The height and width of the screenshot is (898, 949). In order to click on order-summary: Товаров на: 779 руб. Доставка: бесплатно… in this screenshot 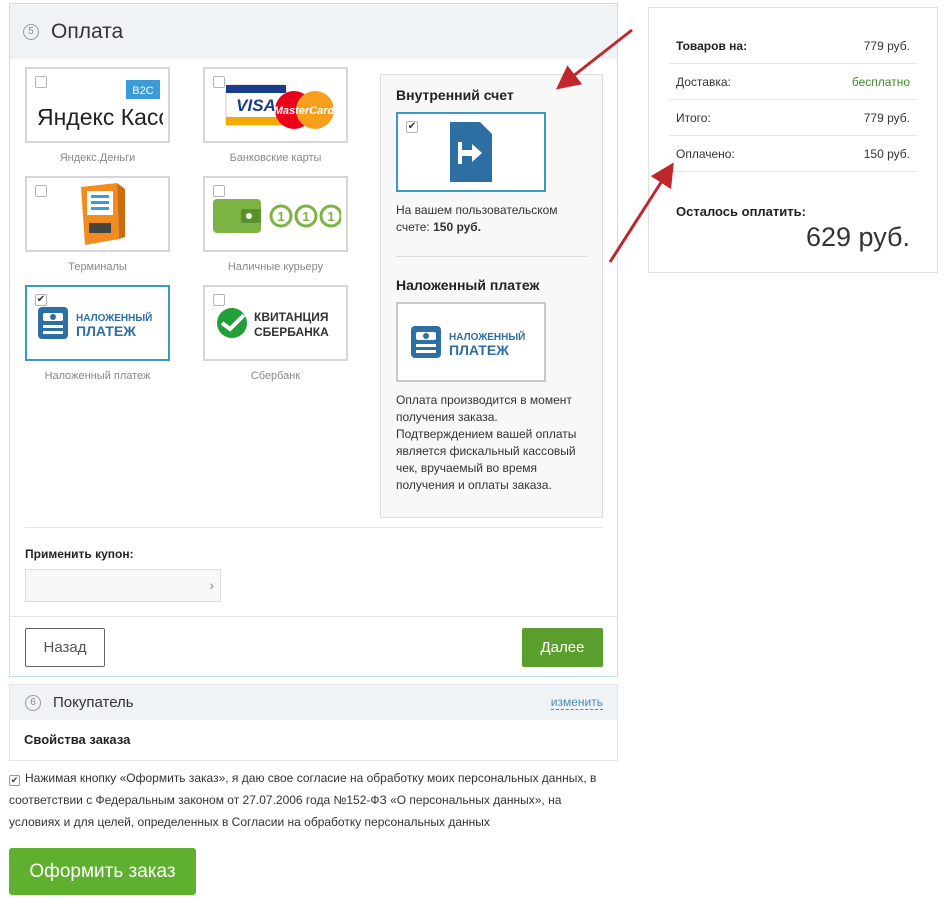, I will do `click(793, 140)`.